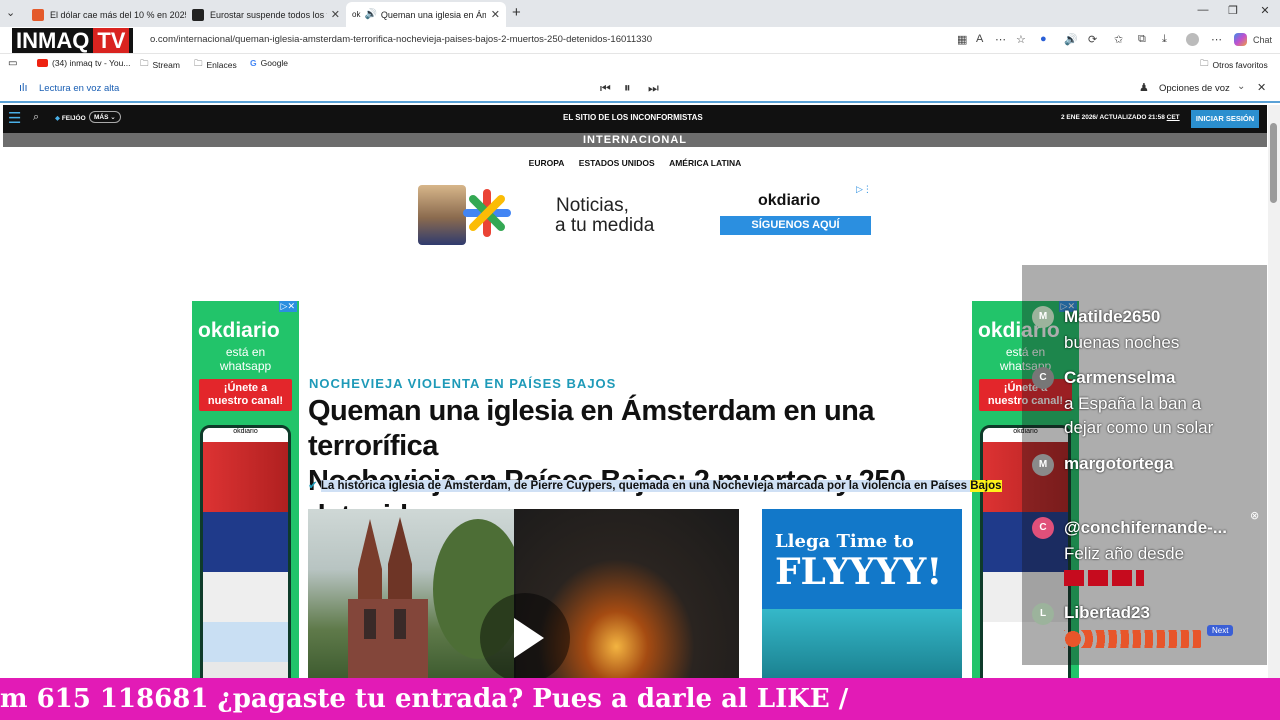 The height and width of the screenshot is (720, 1280). I want to click on subnav: EUROPA ESTADOS UNIDOS AMÉRICA LATINA, so click(635, 163).